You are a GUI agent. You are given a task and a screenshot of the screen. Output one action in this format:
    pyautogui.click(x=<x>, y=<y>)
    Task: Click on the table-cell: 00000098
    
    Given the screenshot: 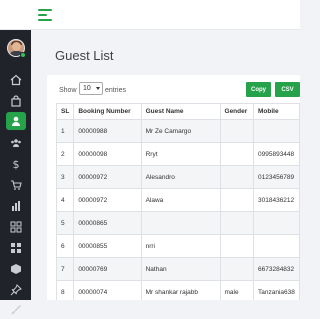 What is the action you would take?
    pyautogui.click(x=107, y=154)
    